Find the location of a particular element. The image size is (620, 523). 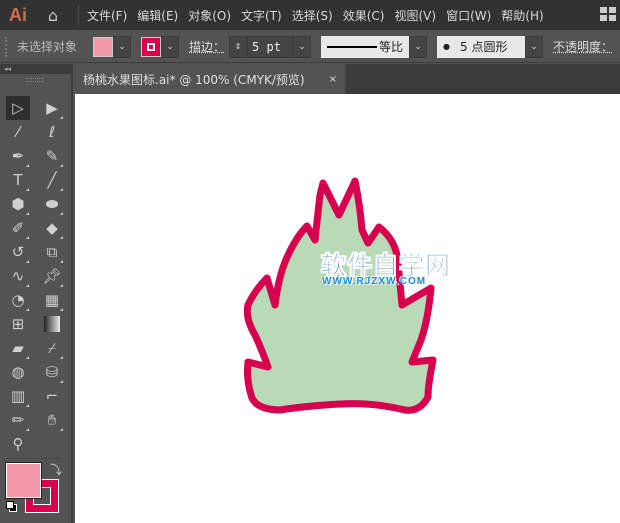

eraser-tool-icon: ◆ is located at coordinates (52, 228).